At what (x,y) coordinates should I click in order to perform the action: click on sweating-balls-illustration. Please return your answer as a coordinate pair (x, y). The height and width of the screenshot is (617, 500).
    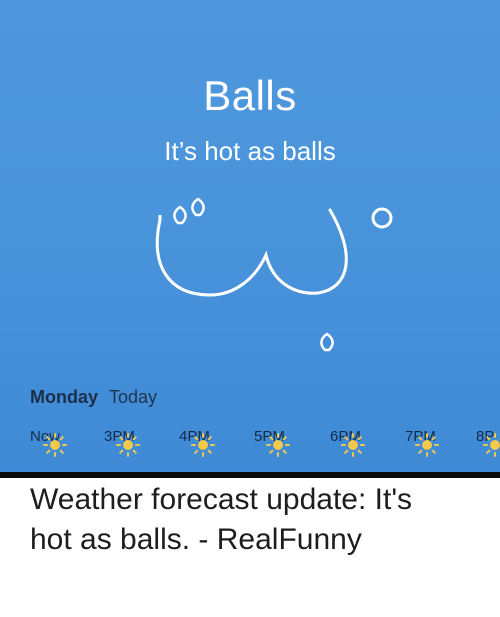
    Looking at the image, I should click on (274, 274).